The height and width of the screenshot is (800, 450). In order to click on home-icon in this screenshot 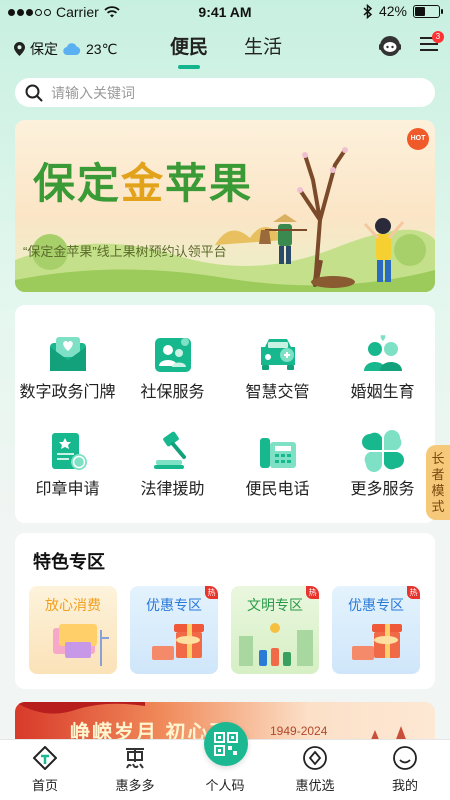, I will do `click(45, 758)`.